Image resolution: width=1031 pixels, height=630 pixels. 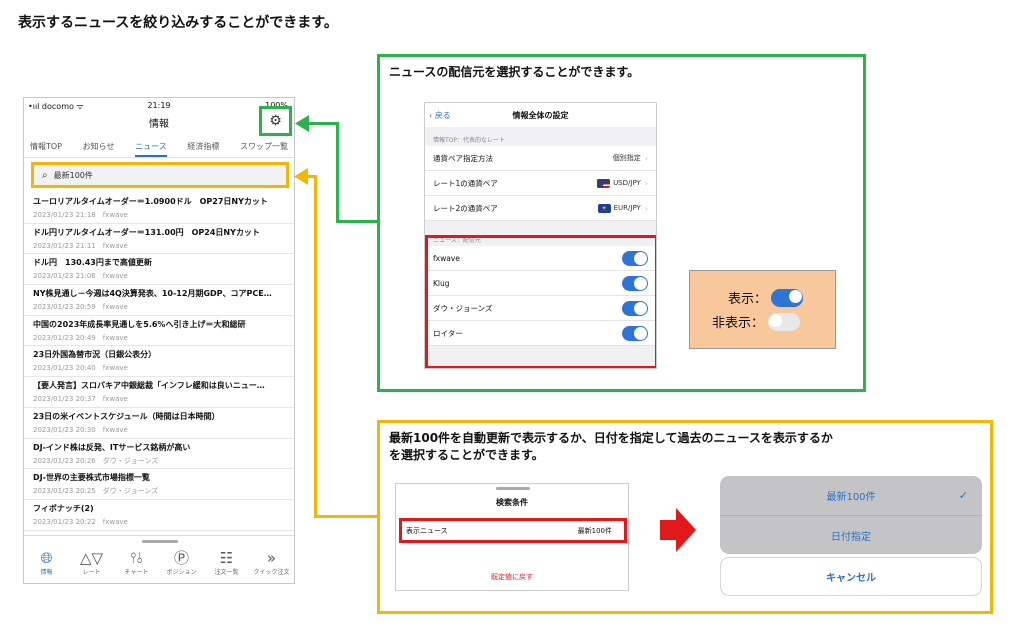 I want to click on display-news-row: 表示ニュース 最新100件, so click(x=513, y=530).